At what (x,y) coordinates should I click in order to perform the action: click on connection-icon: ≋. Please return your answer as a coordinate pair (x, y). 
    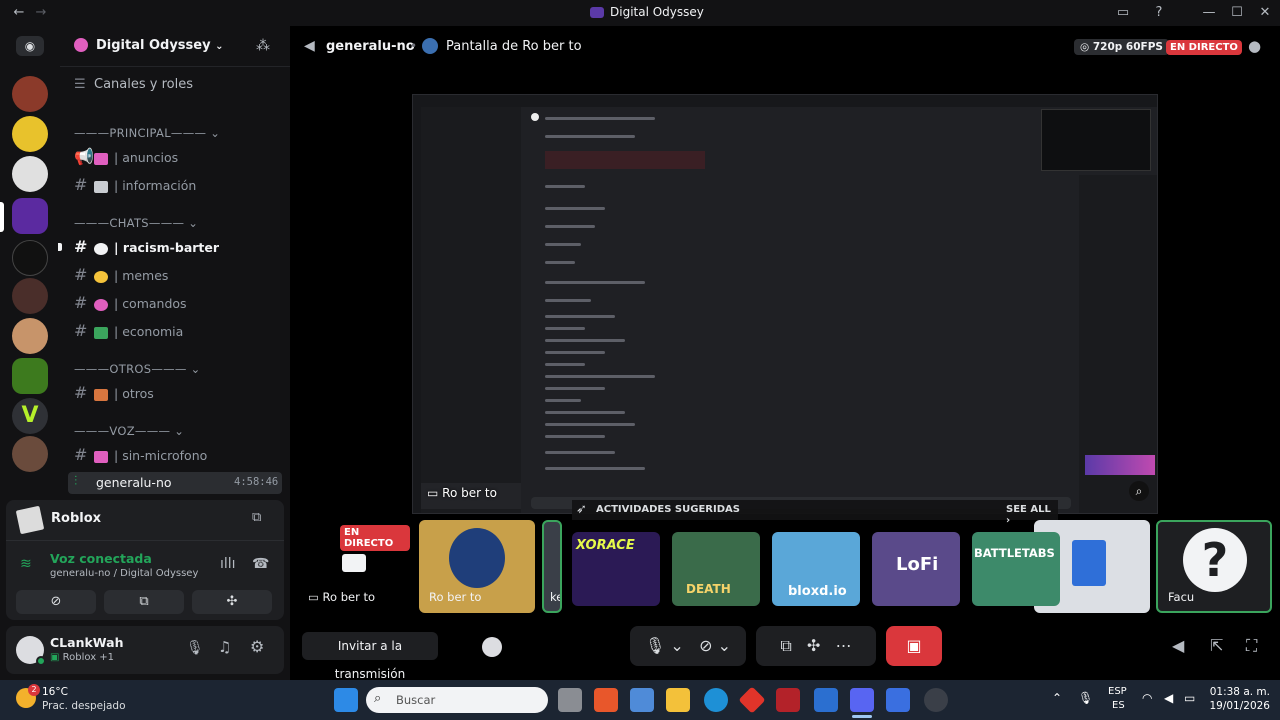
    Looking at the image, I should click on (26, 564).